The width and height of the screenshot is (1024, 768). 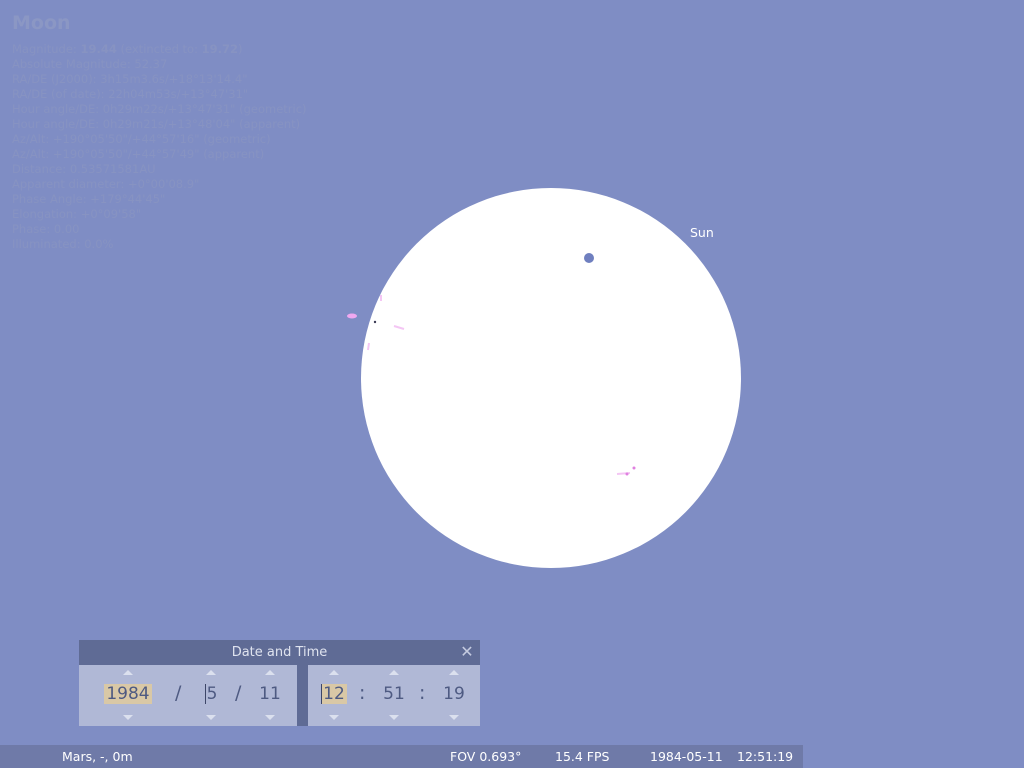 What do you see at coordinates (467, 652) in the screenshot?
I see `close-icon: ✕` at bounding box center [467, 652].